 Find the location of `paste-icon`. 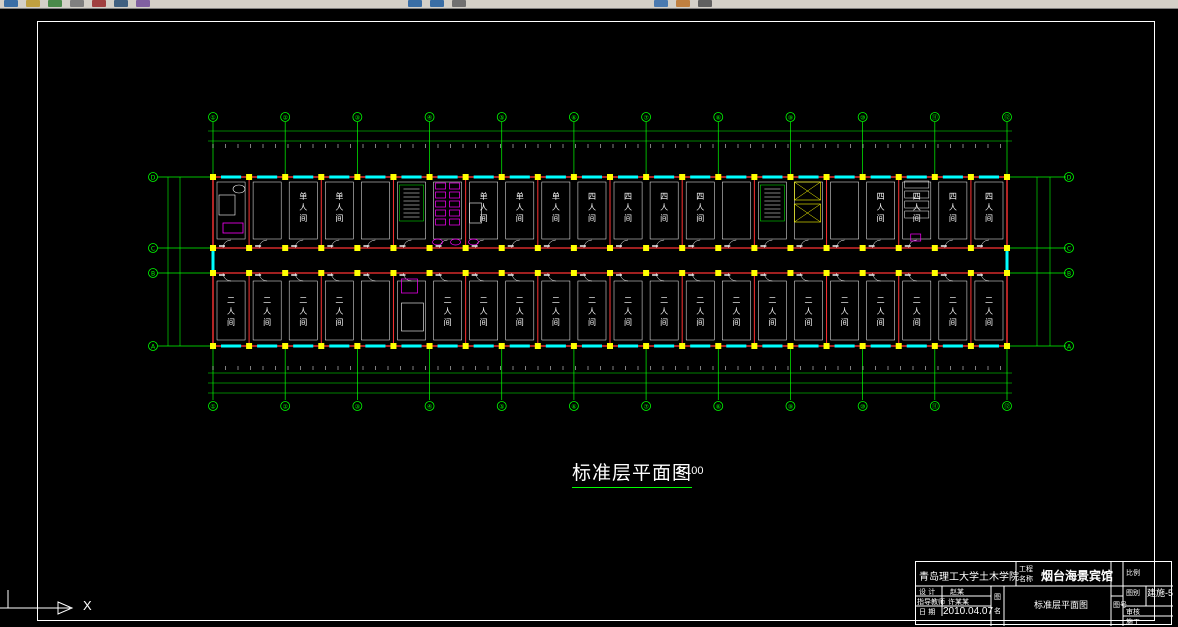

paste-icon is located at coordinates (143, 3).